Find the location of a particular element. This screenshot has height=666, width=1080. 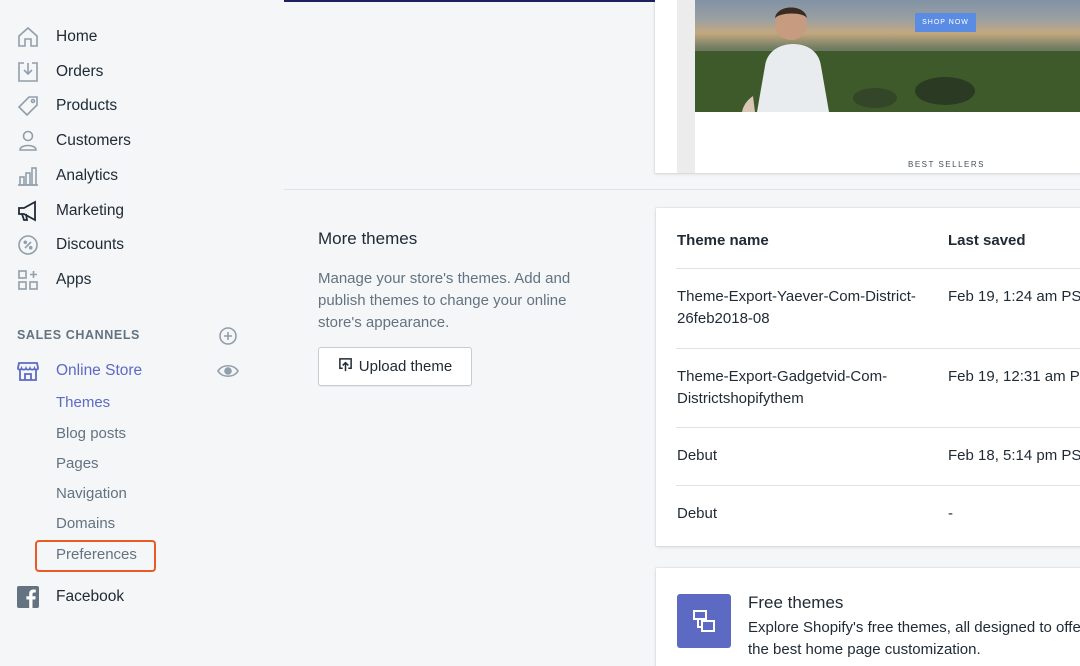

shop-now-button: SHOP NOW is located at coordinates (945, 22).